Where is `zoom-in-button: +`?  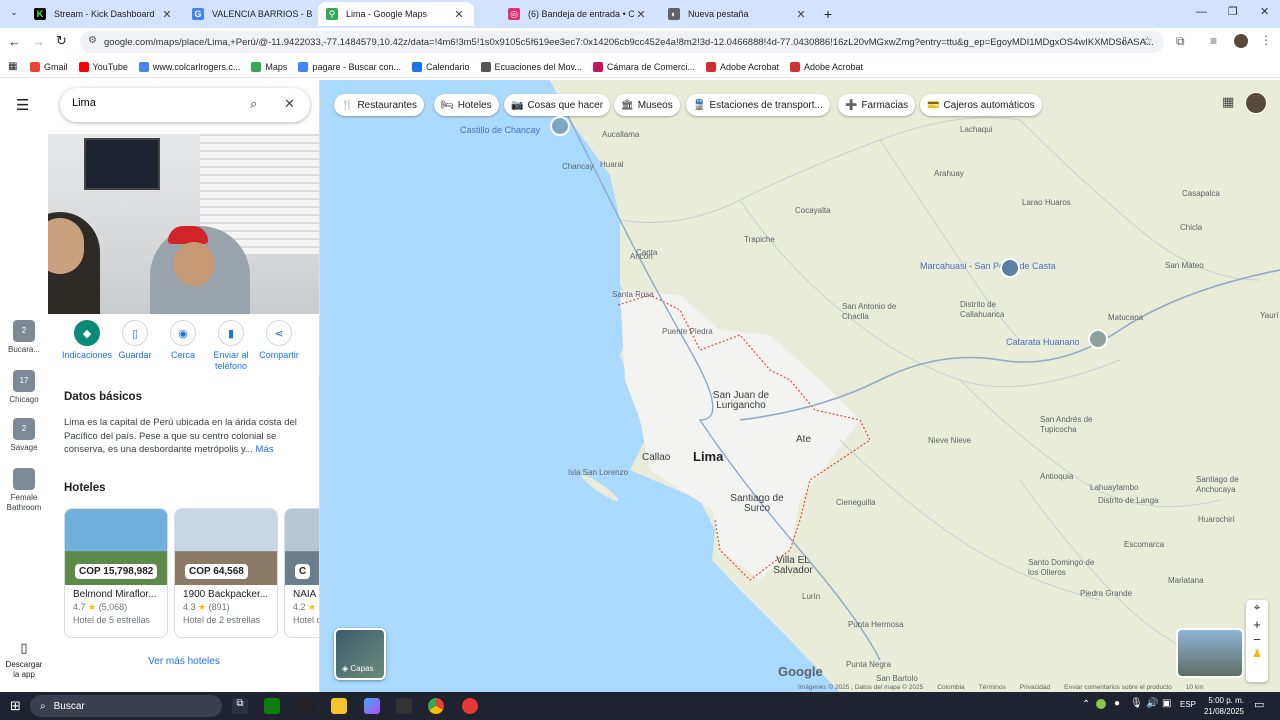 zoom-in-button: + is located at coordinates (1257, 624).